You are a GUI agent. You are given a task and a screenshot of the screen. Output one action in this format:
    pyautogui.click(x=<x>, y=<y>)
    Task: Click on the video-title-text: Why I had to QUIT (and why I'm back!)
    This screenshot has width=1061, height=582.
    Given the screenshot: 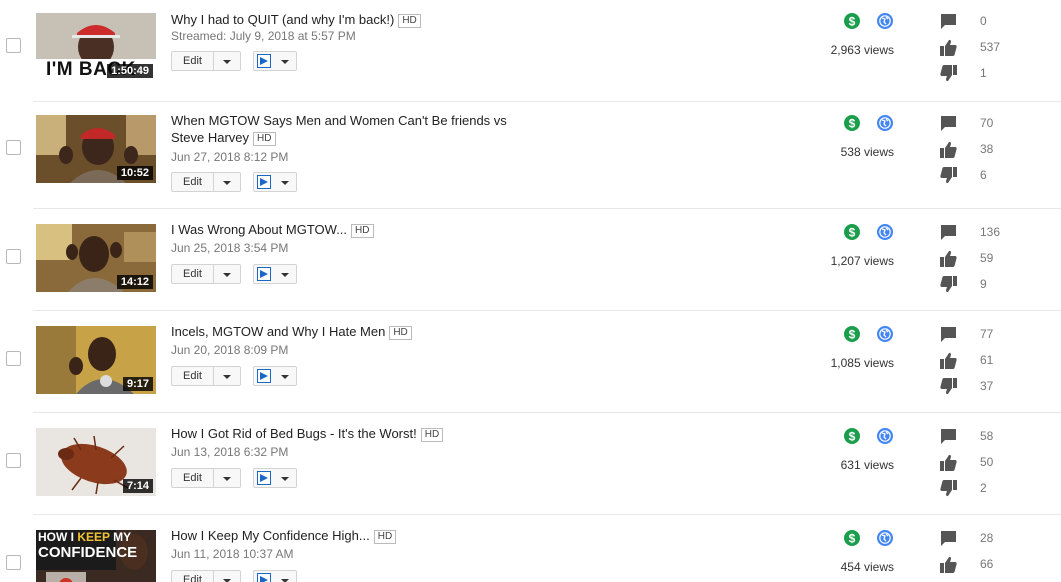 What is the action you would take?
    pyautogui.click(x=282, y=19)
    